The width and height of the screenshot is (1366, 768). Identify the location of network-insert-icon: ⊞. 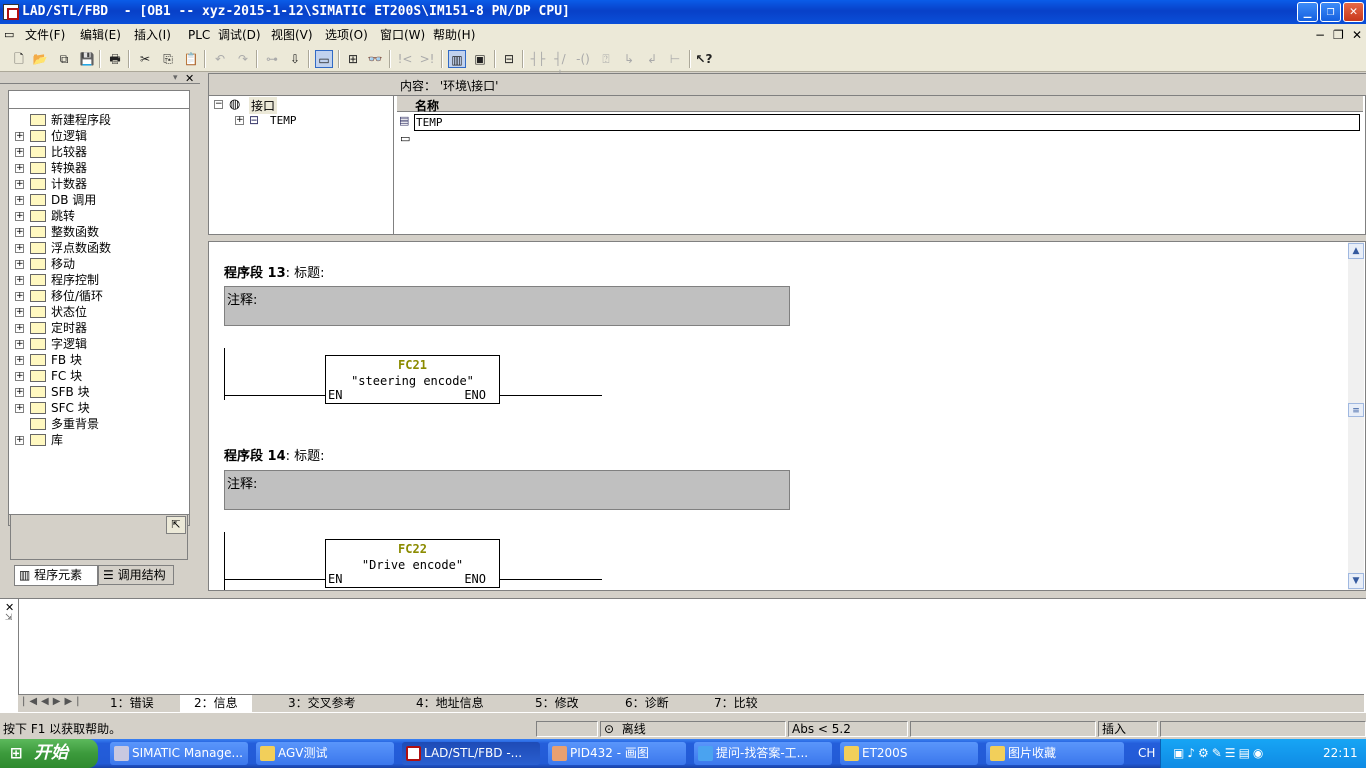
(353, 59).